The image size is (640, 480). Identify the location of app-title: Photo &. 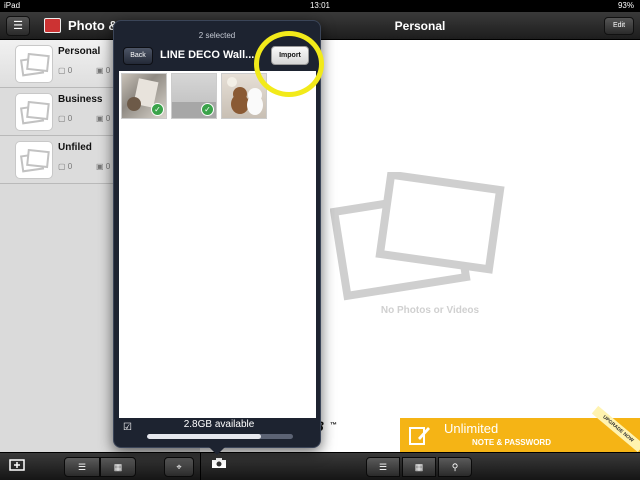
(93, 25).